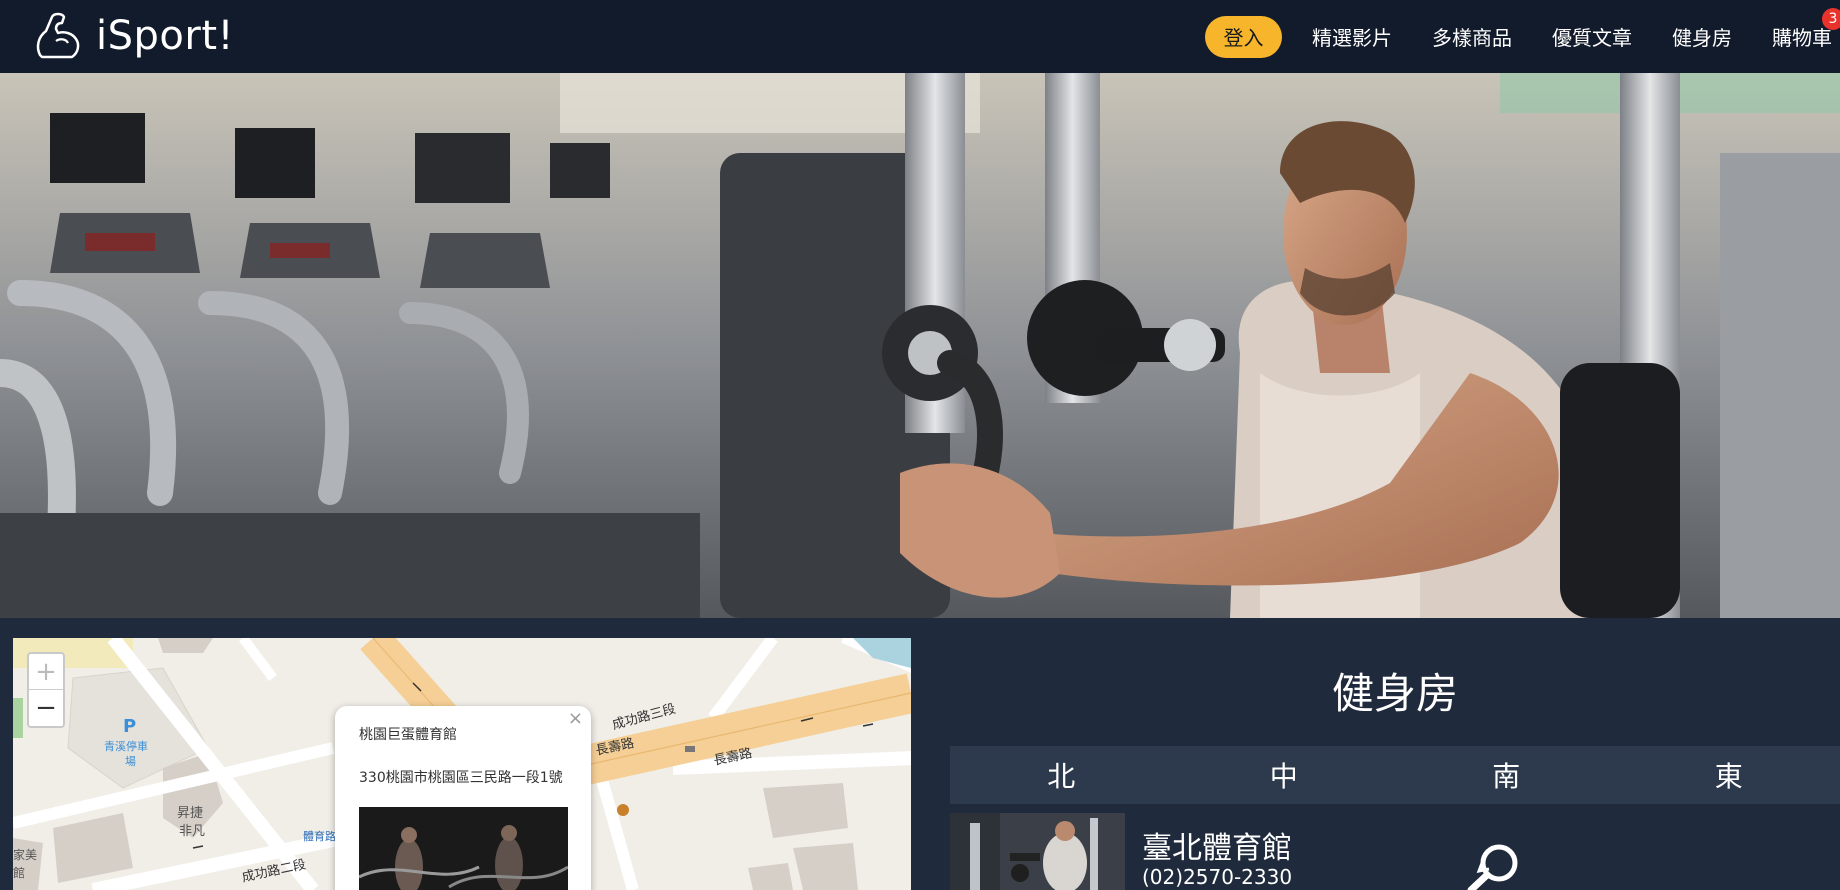 The image size is (1840, 890). Describe the element at coordinates (463, 798) in the screenshot. I see `map-popup: × 桃園巨蛋體育館 330桃園市桃園區三民路一段1號` at that location.